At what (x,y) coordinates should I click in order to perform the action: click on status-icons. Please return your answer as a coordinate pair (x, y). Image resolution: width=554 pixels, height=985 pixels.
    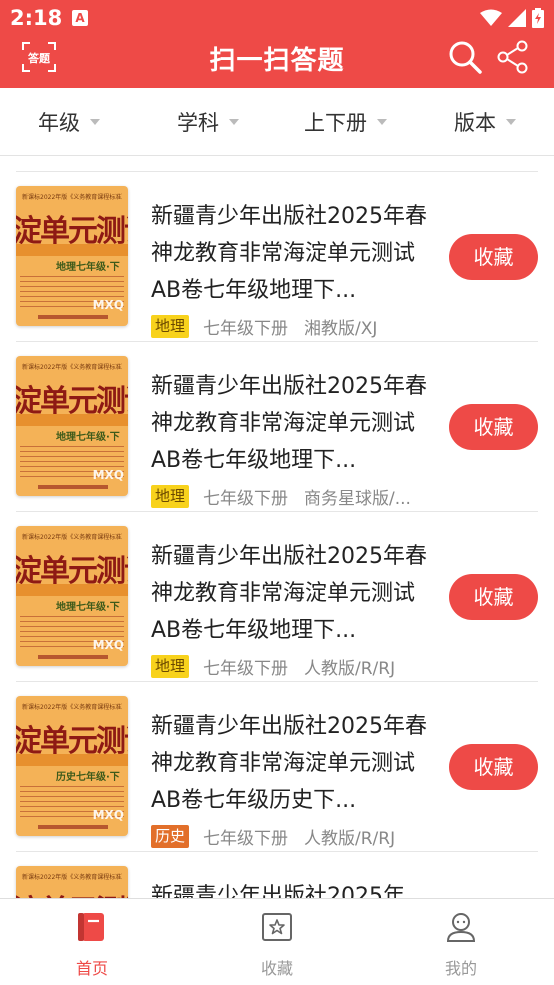
    Looking at the image, I should click on (512, 18).